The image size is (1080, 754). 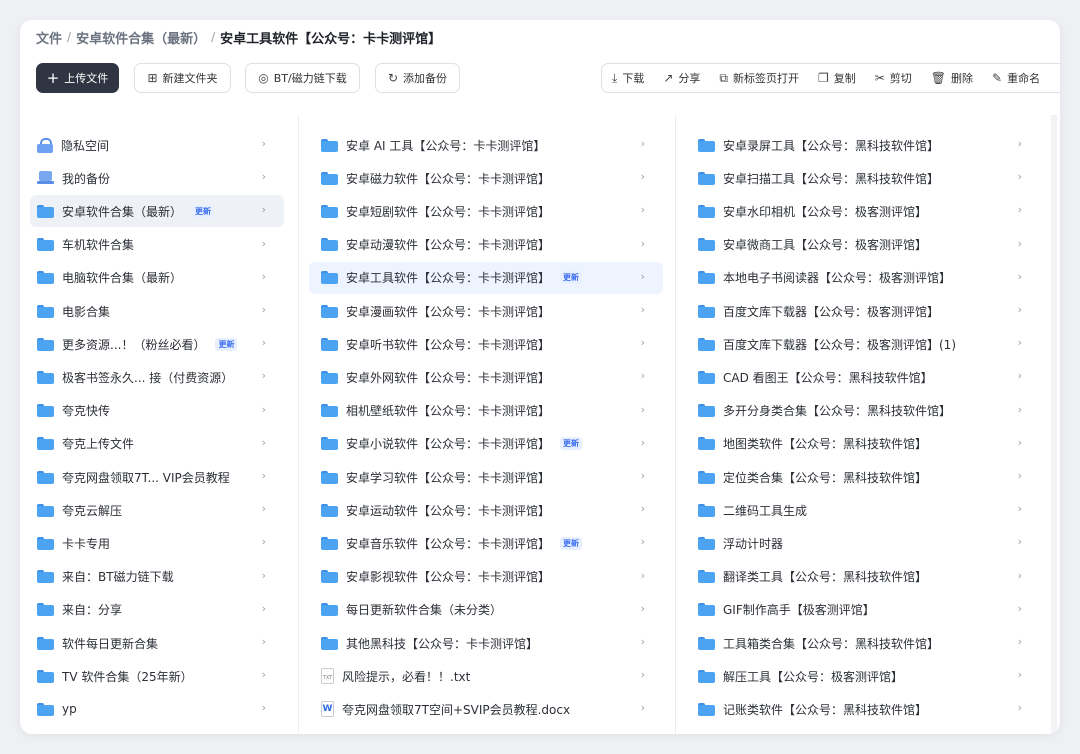 What do you see at coordinates (157, 377) in the screenshot?
I see `list-item: 极客书签永久... 接（付费资源） ›` at bounding box center [157, 377].